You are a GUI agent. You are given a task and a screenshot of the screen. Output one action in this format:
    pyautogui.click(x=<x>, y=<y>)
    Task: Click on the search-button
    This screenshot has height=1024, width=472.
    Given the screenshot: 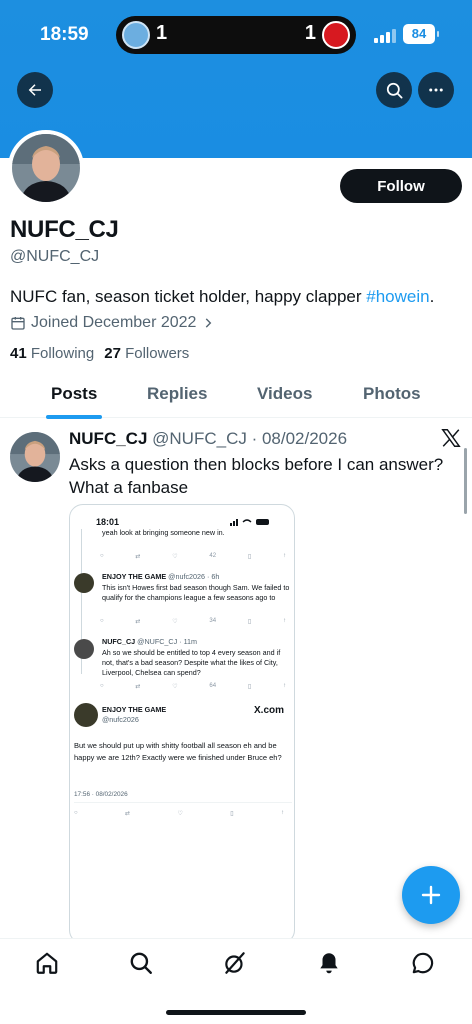 What is the action you would take?
    pyautogui.click(x=394, y=90)
    